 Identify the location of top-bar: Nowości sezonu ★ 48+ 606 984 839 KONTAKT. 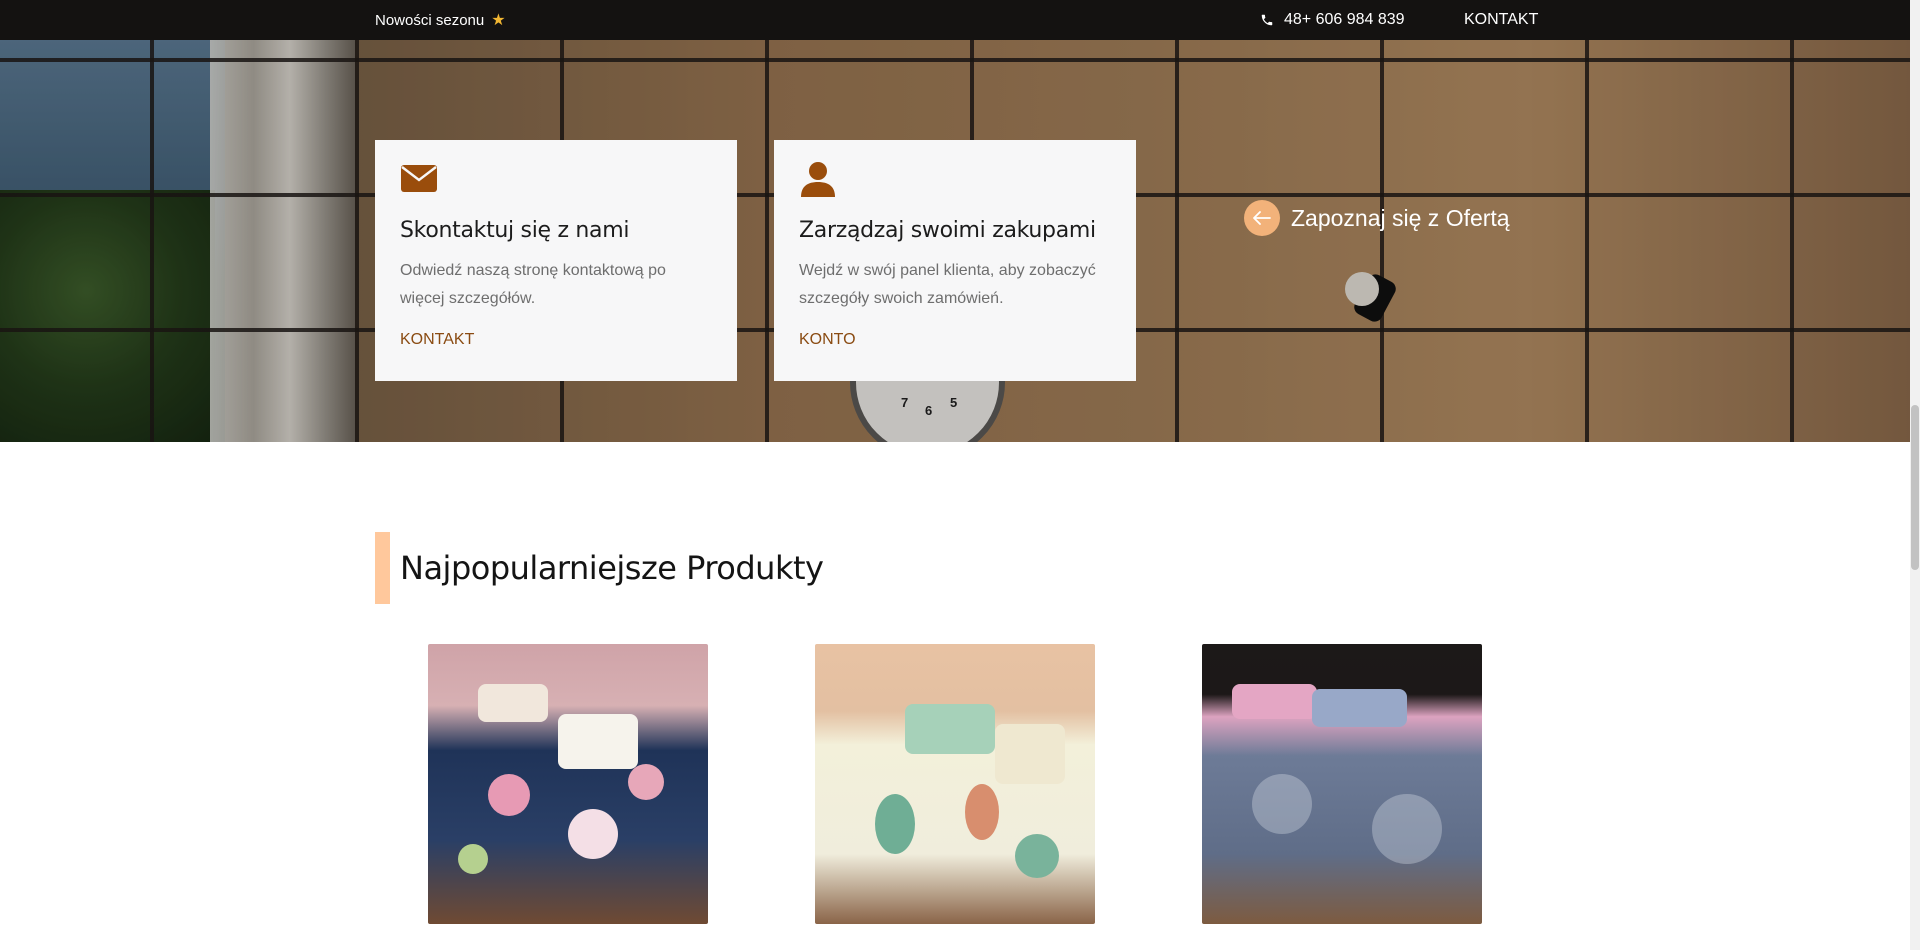
(955, 20).